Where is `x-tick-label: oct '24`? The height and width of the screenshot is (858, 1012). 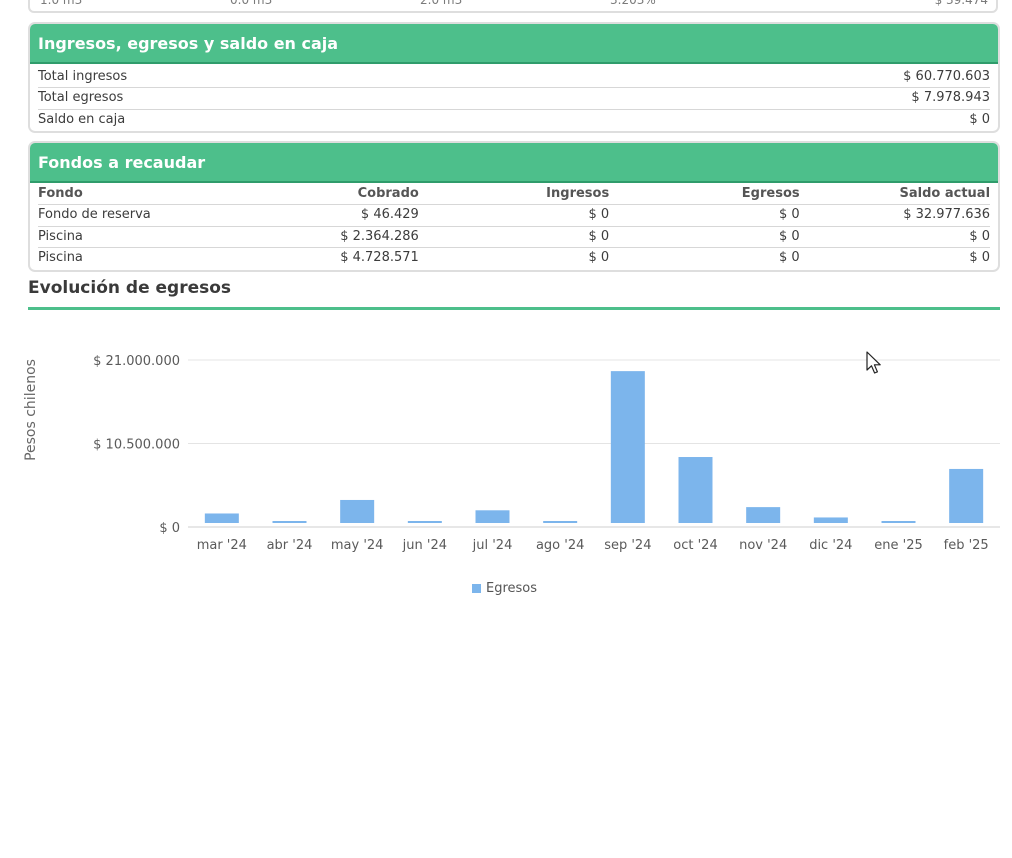
x-tick-label: oct '24 is located at coordinates (695, 545).